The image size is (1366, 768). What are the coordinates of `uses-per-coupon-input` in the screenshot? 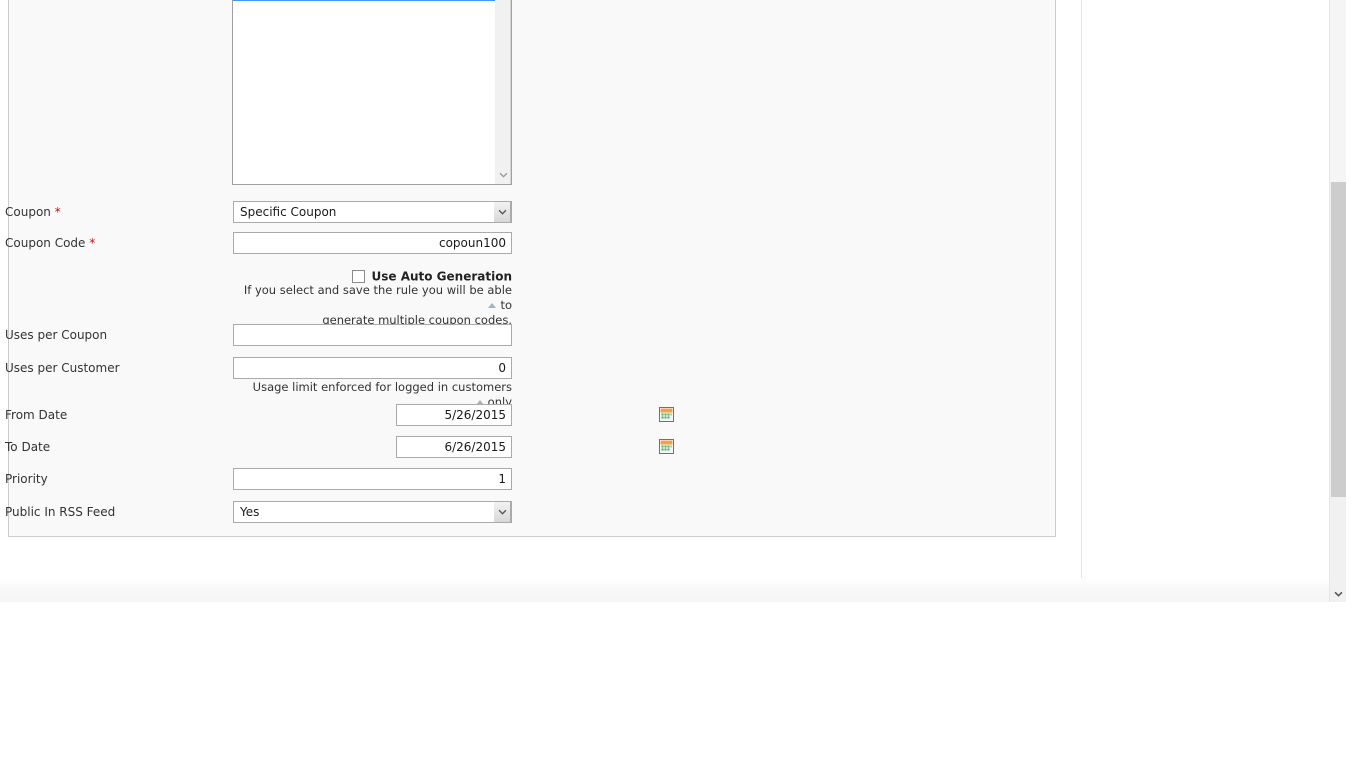 It's located at (372, 335).